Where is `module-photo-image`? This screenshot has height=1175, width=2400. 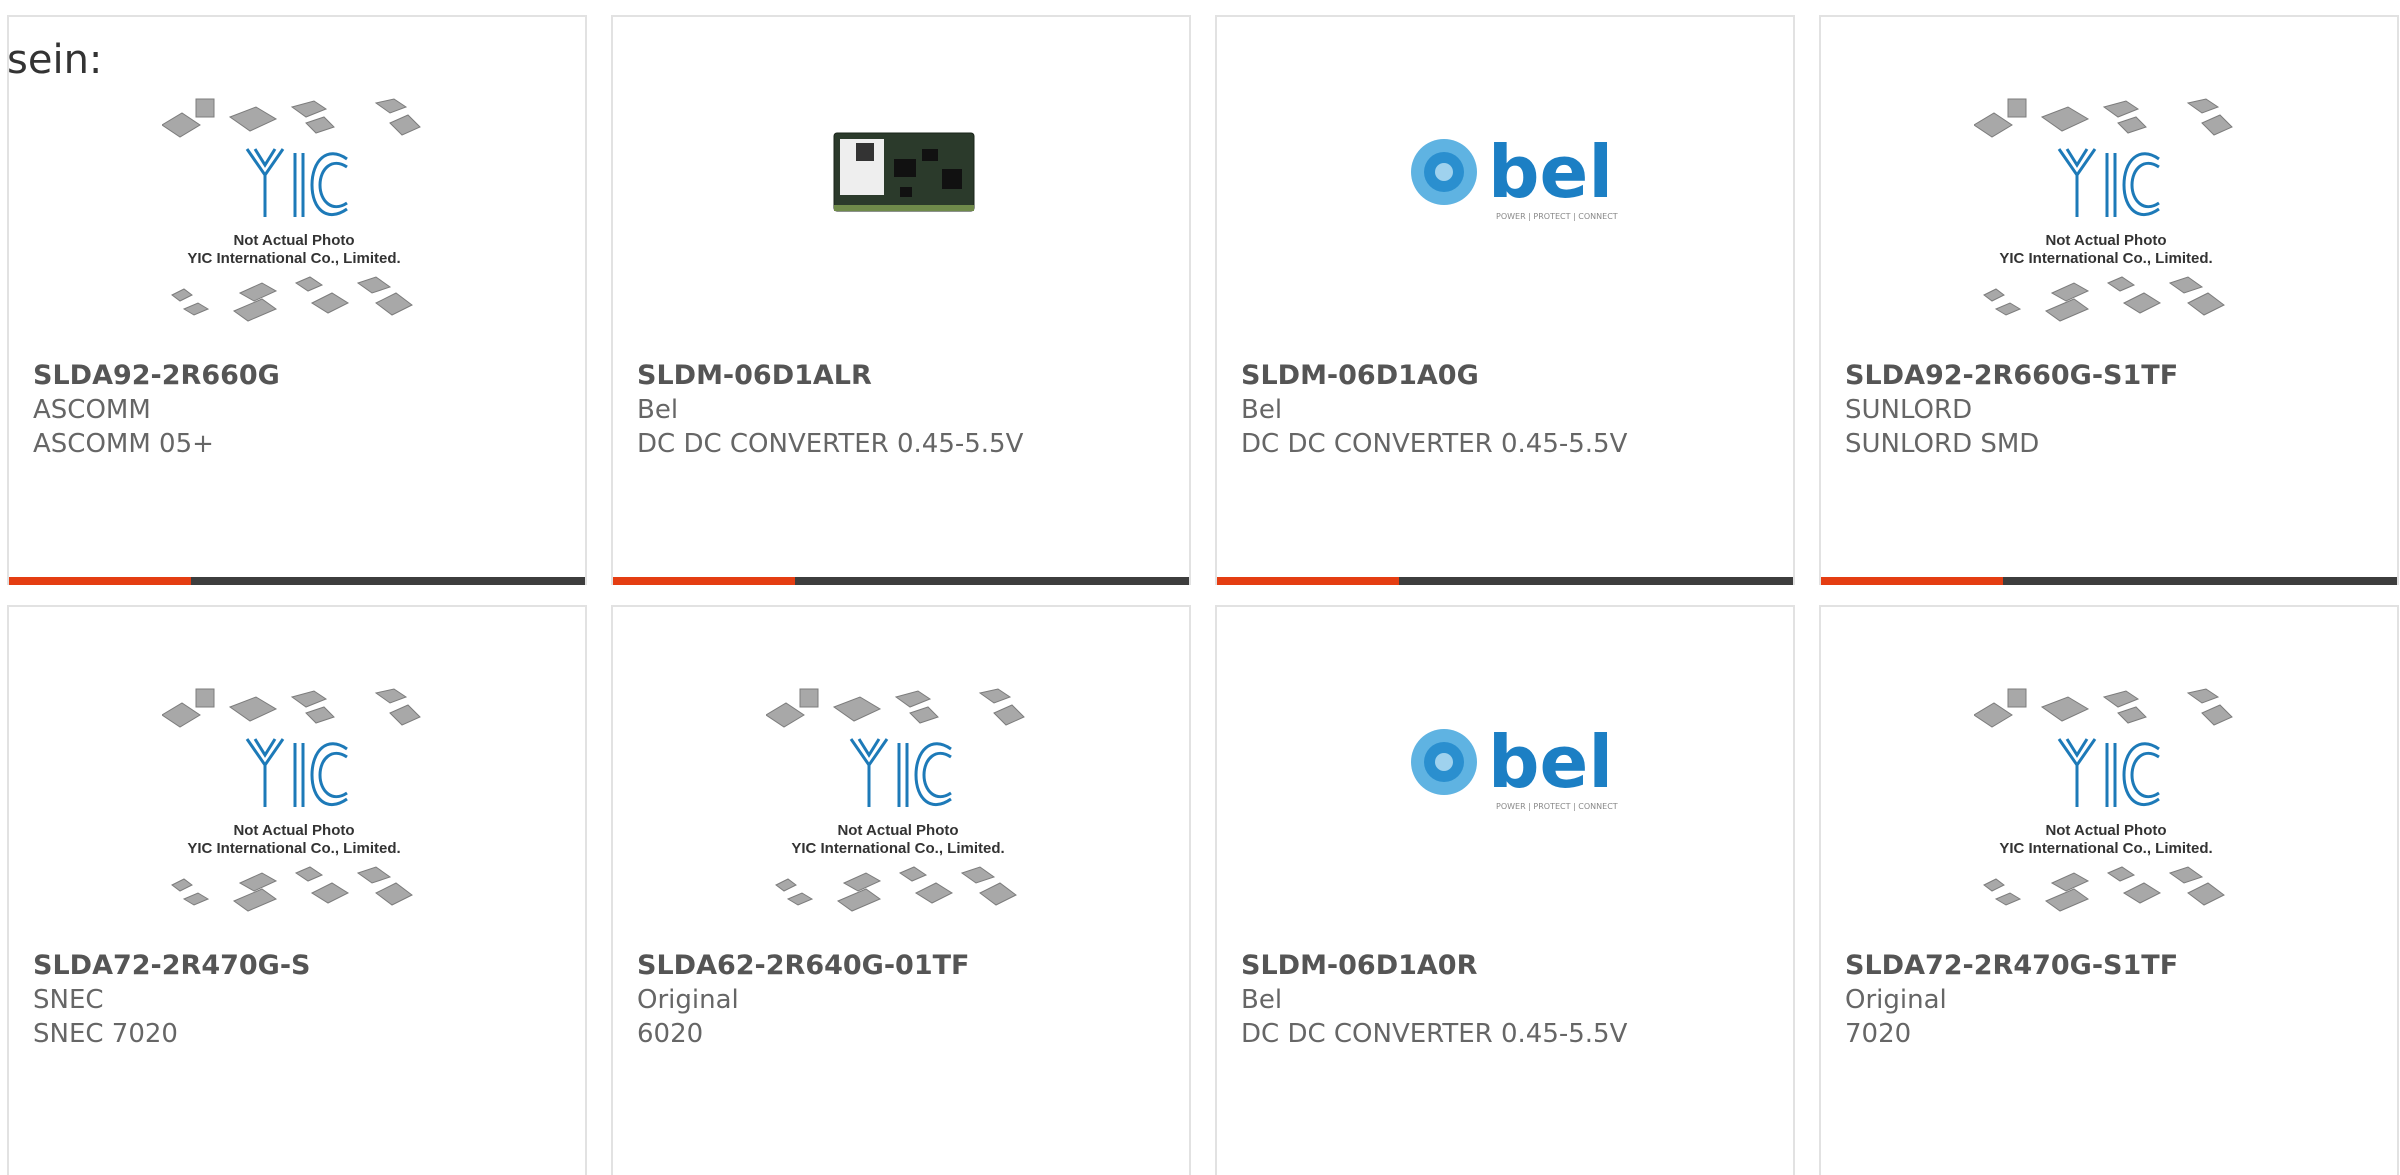
module-photo-image is located at coordinates (904, 172).